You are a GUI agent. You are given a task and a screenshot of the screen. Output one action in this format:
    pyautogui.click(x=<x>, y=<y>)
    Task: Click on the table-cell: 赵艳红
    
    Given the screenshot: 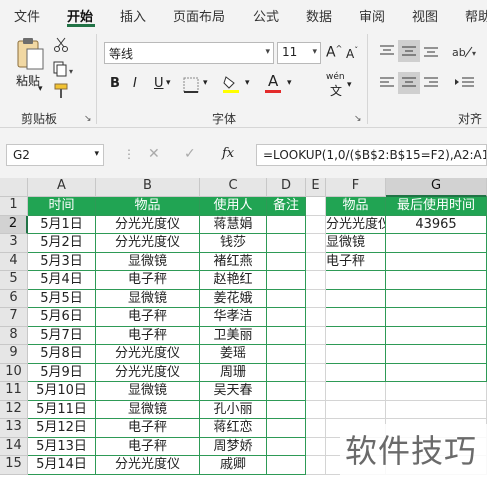 What is the action you would take?
    pyautogui.click(x=233, y=280)
    